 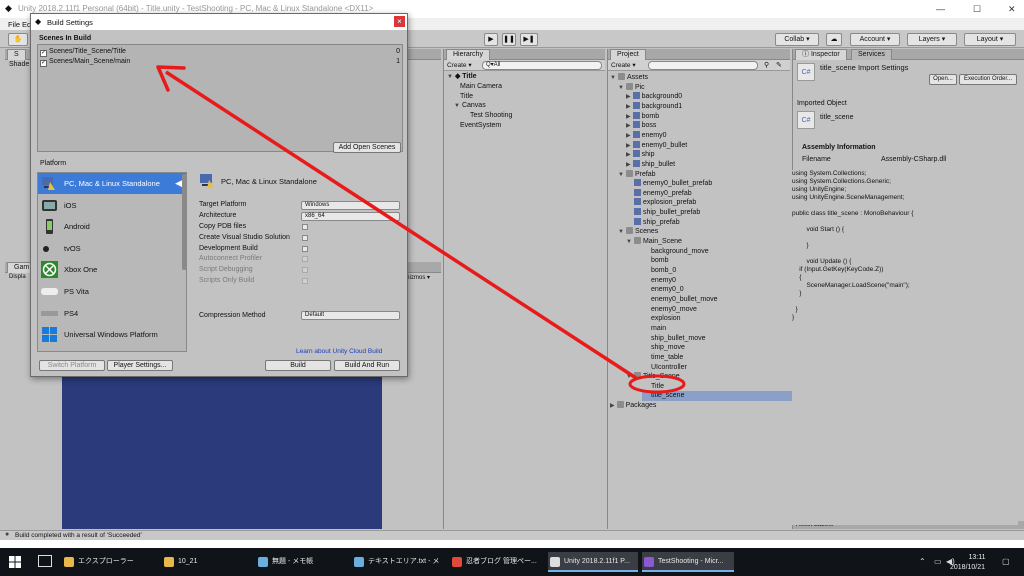 I want to click on taskbar-item-label: エクスプローラー, so click(x=106, y=561).